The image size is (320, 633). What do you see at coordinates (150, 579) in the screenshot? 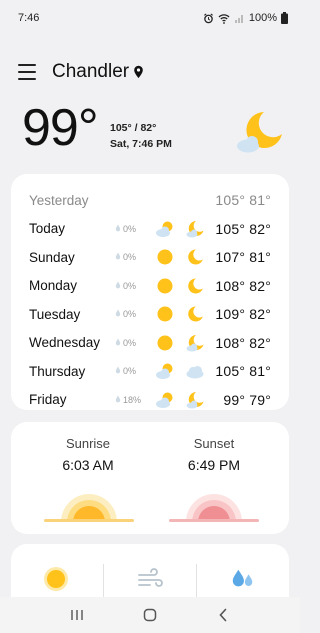
I see `wind-icon` at bounding box center [150, 579].